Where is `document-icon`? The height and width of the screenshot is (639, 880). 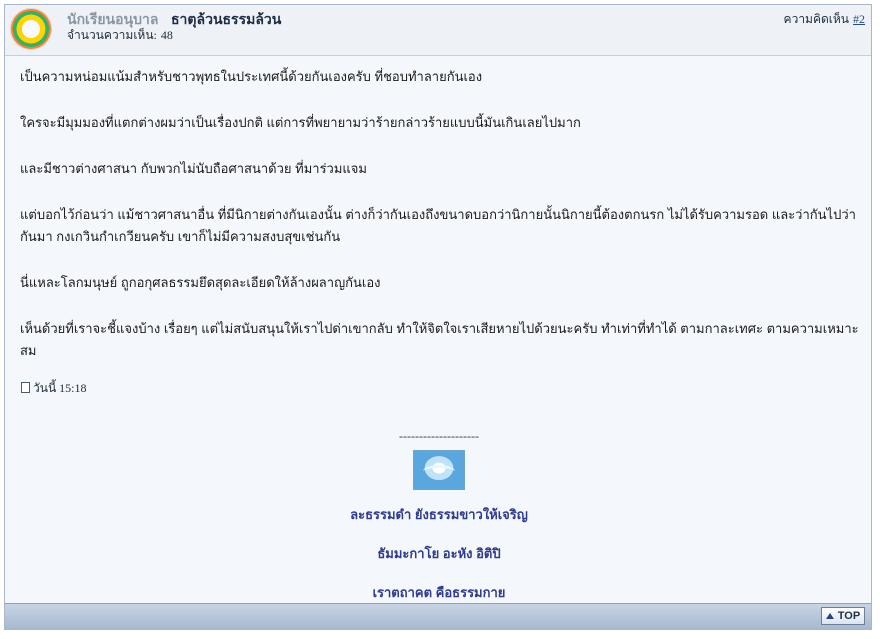
document-icon is located at coordinates (25, 387).